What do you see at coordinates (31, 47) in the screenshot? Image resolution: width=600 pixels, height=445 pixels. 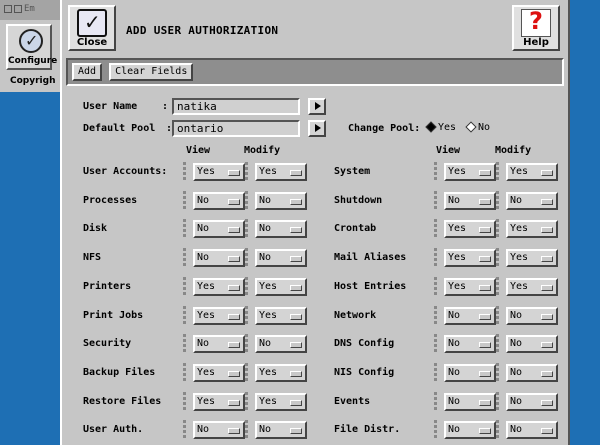 I see `configure-button: Configure` at bounding box center [31, 47].